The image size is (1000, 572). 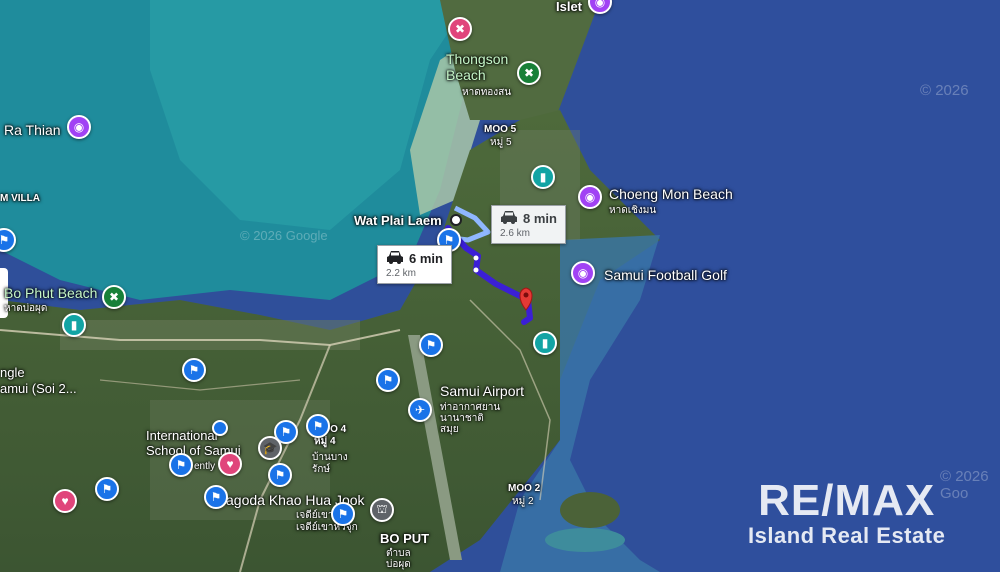 I want to click on logo-subtitle: Island Real Estate, so click(x=847, y=535).